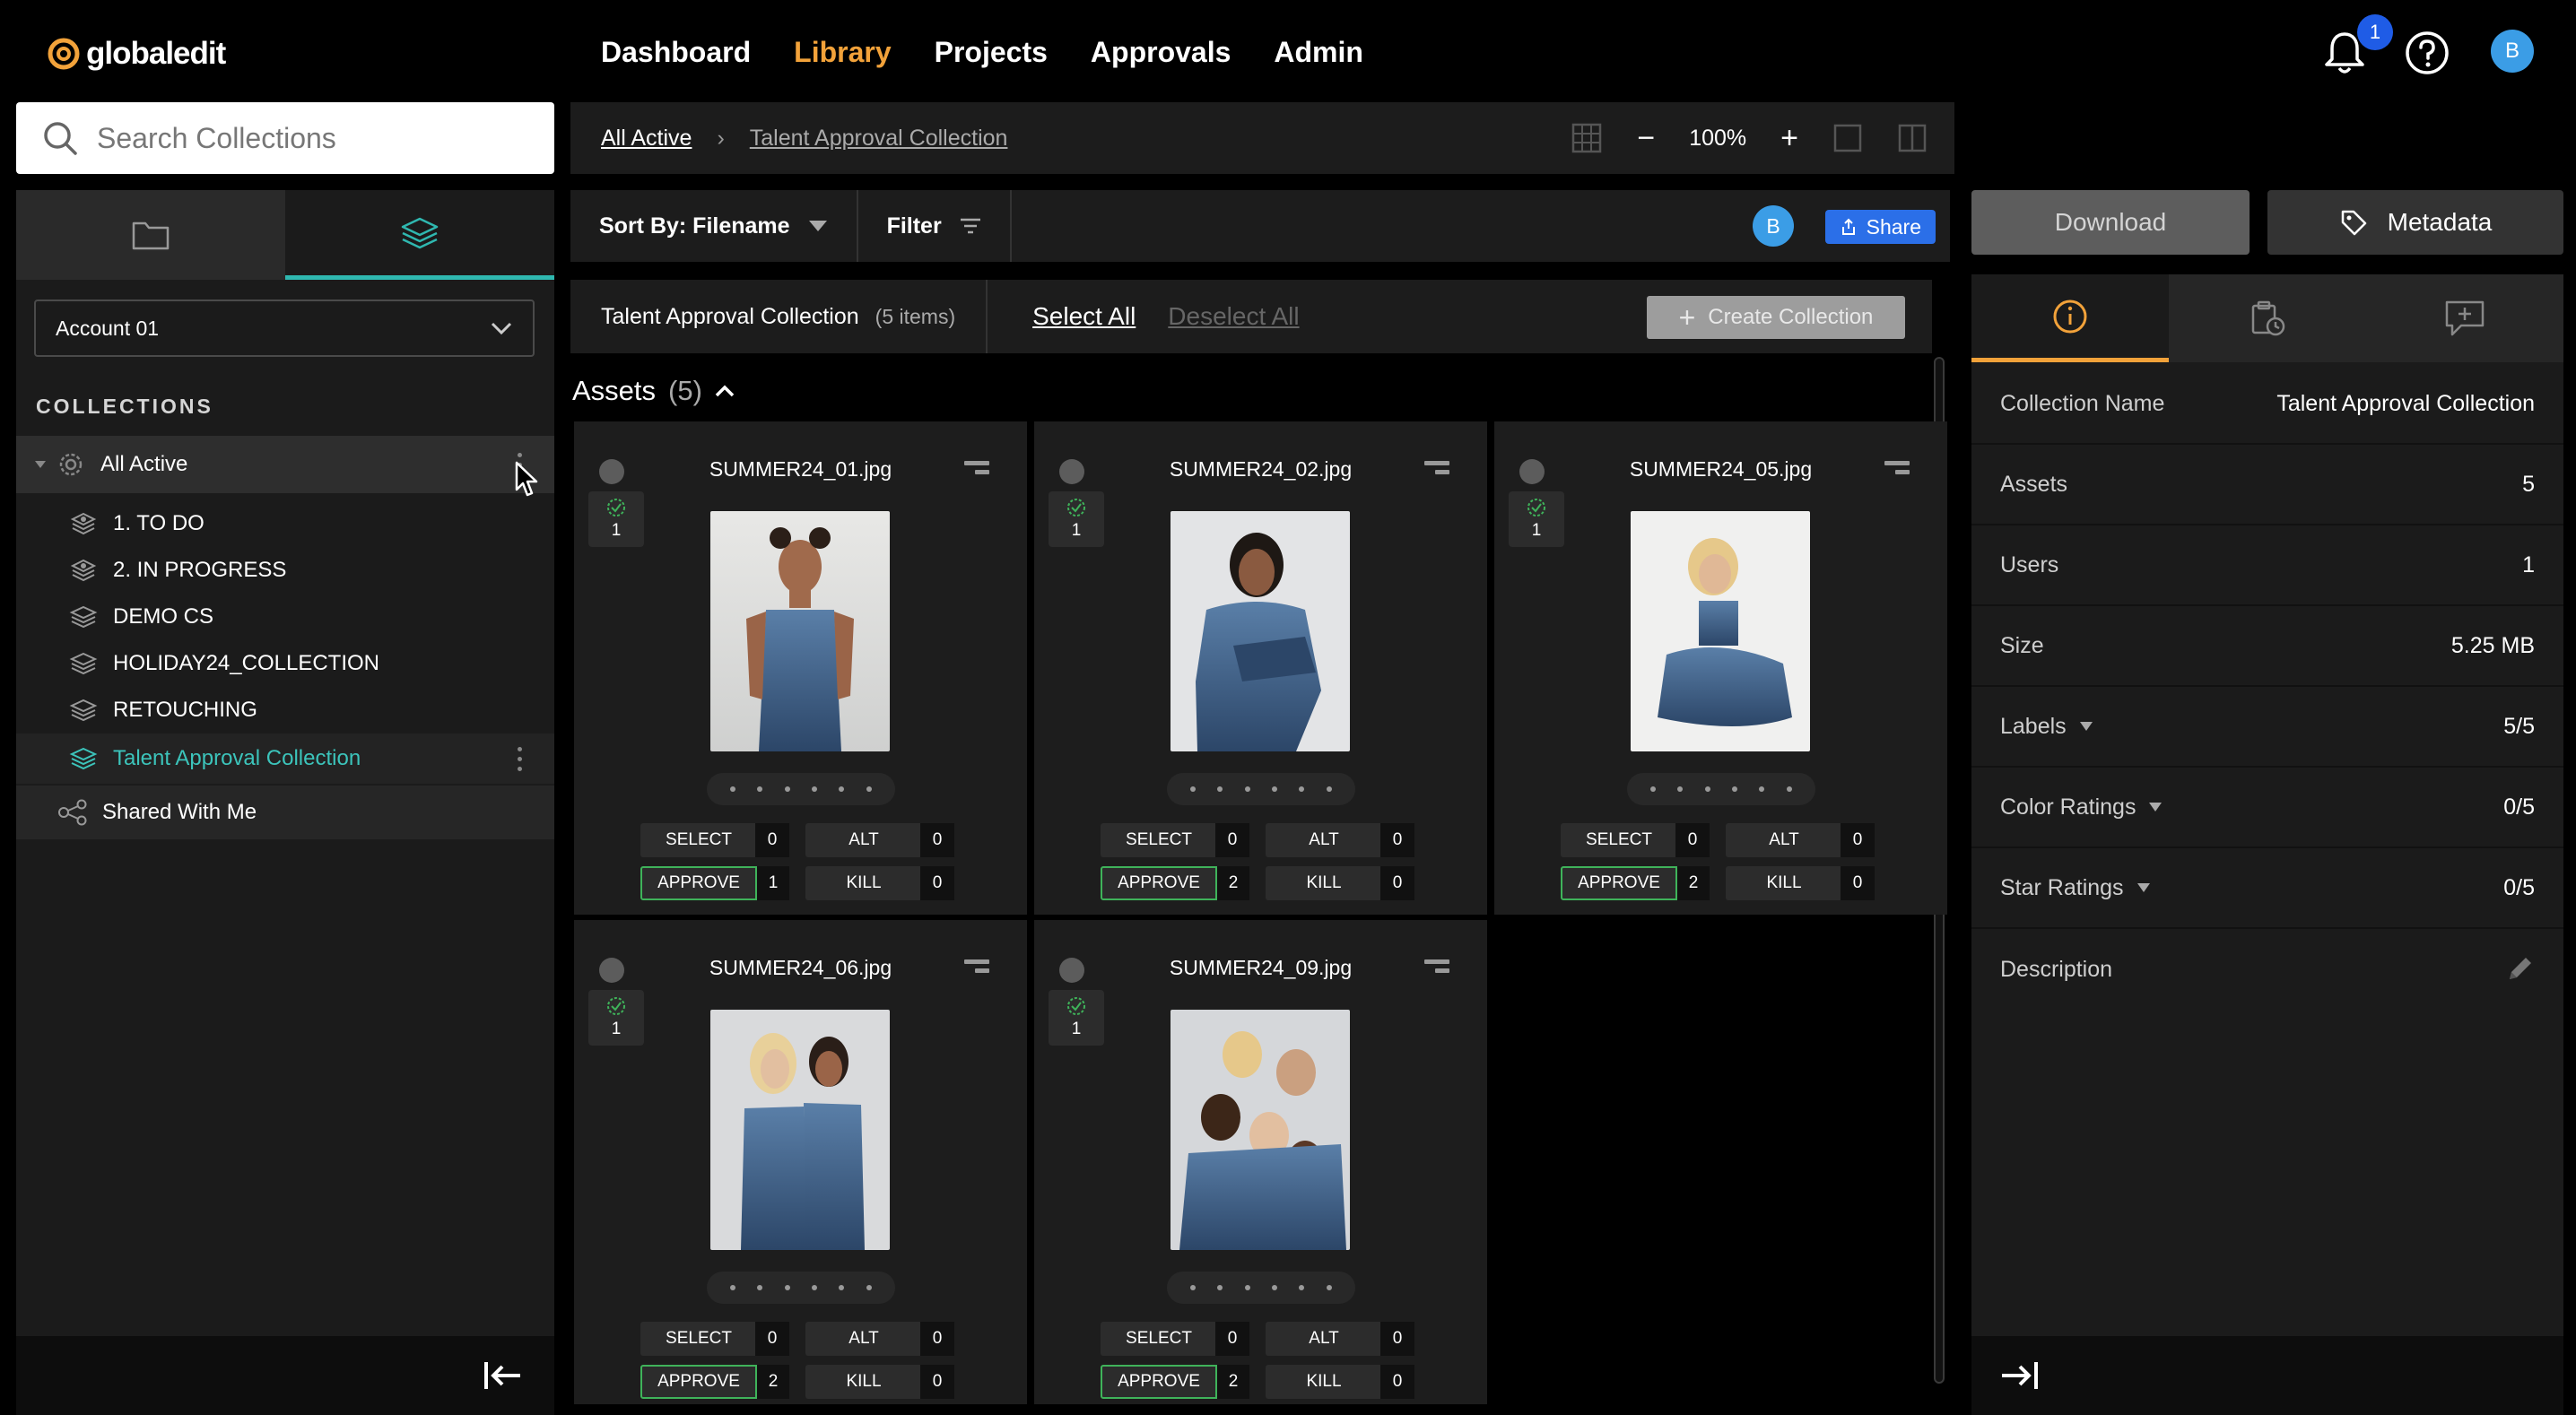 The width and height of the screenshot is (2576, 1415). What do you see at coordinates (285, 617) in the screenshot?
I see `sidebar-item-demo-cs: DEMO CS` at bounding box center [285, 617].